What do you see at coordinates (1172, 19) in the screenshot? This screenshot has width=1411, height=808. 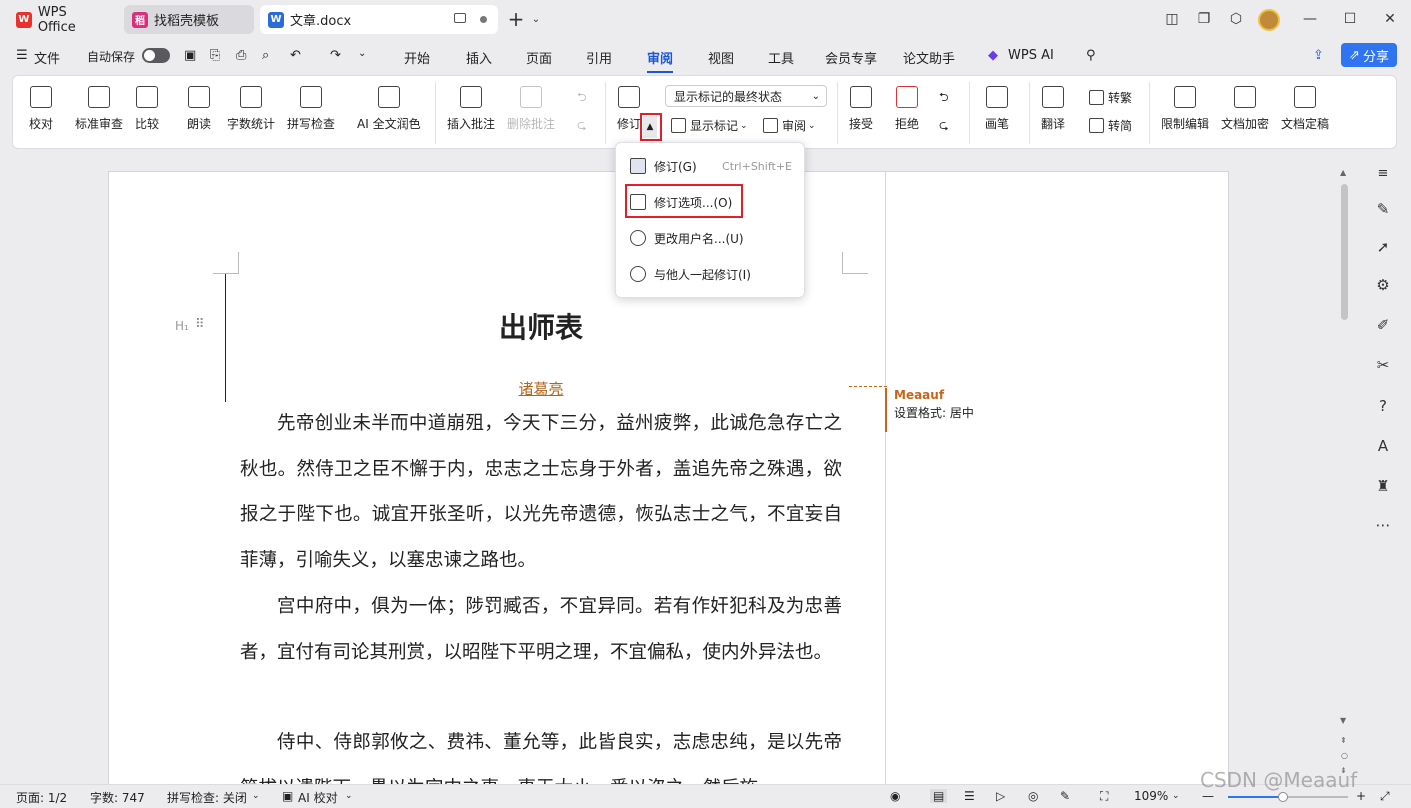 I see `cloud-sync-icon: ◫` at bounding box center [1172, 19].